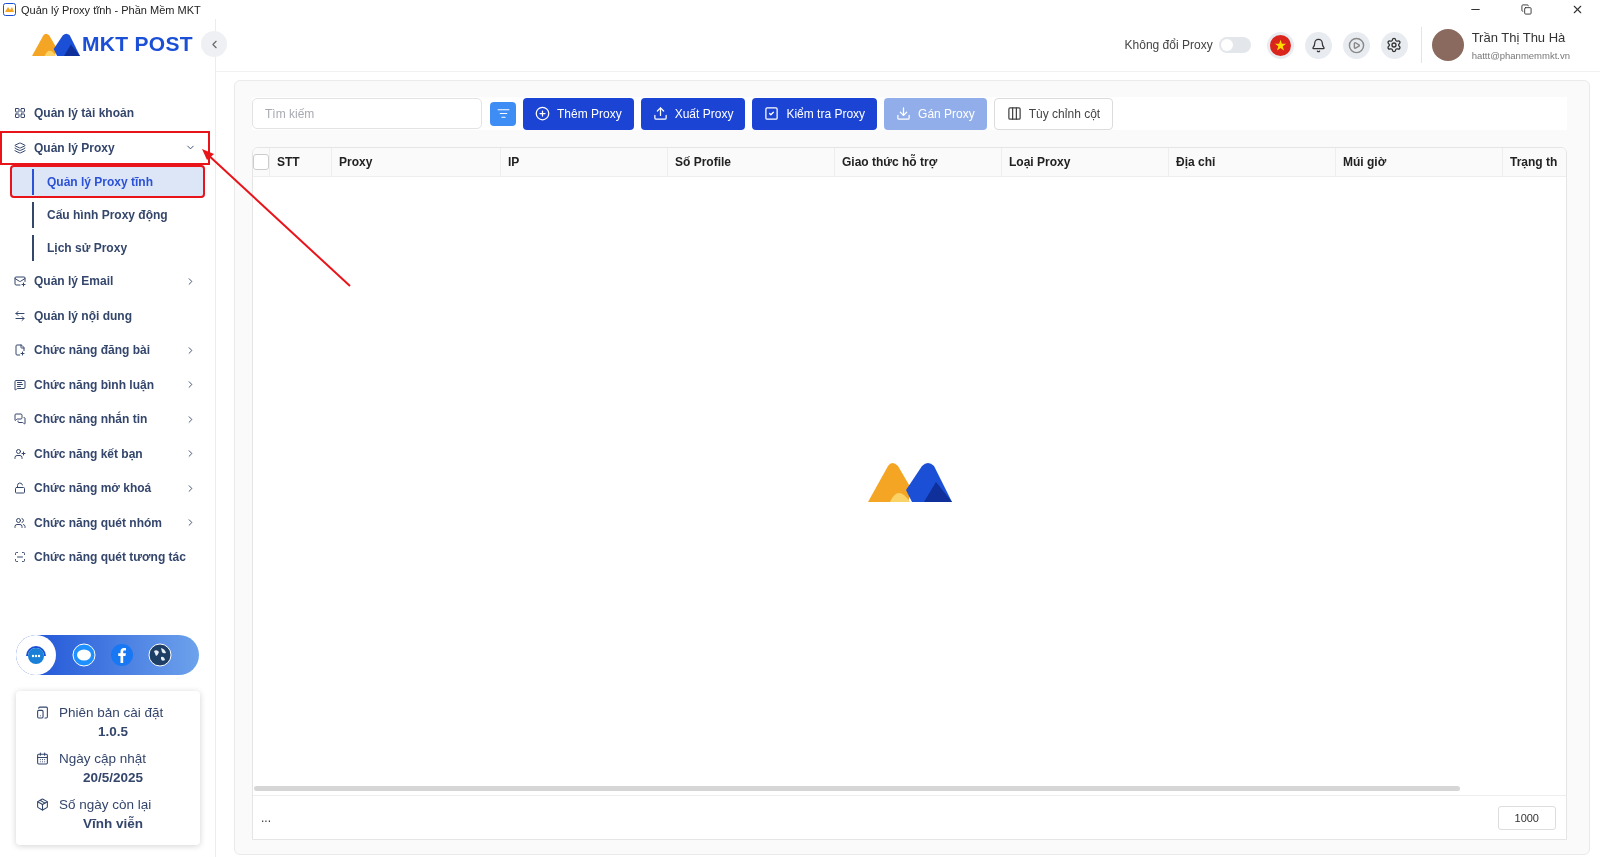 The height and width of the screenshot is (857, 1600). What do you see at coordinates (107, 247) in the screenshot?
I see `sidebar-subitem: Lịch sử Proxy` at bounding box center [107, 247].